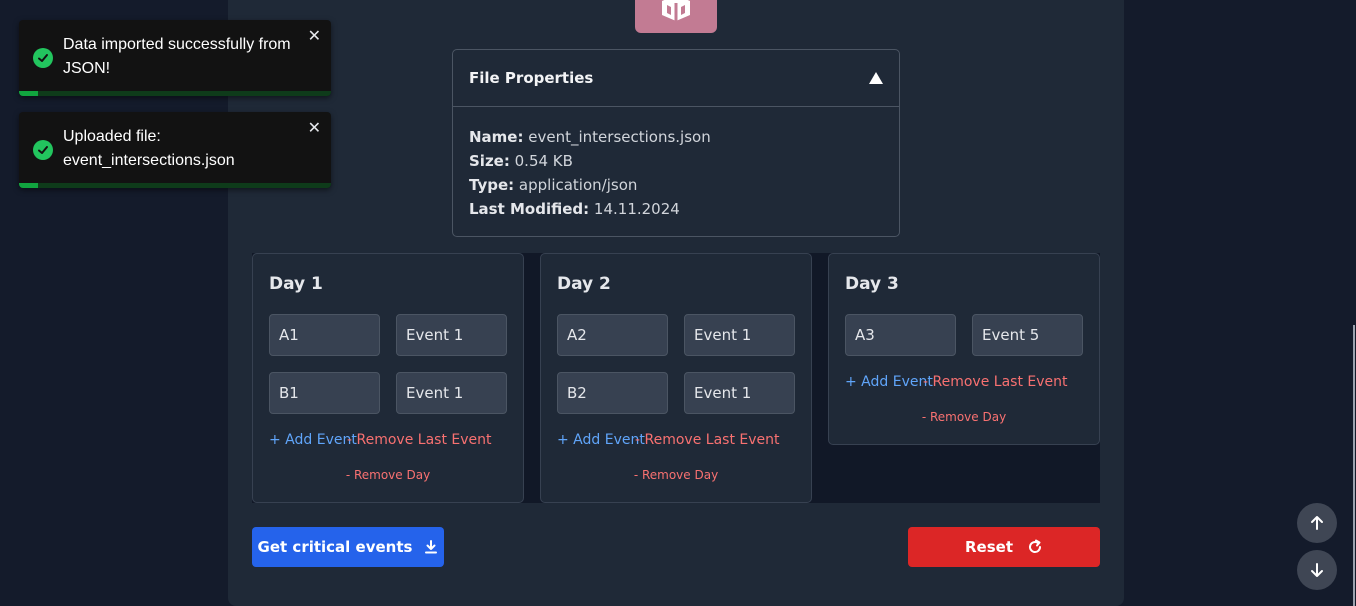 This screenshot has height=606, width=1356. Describe the element at coordinates (676, 185) in the screenshot. I see `file-type-row: Type: application/json` at that location.